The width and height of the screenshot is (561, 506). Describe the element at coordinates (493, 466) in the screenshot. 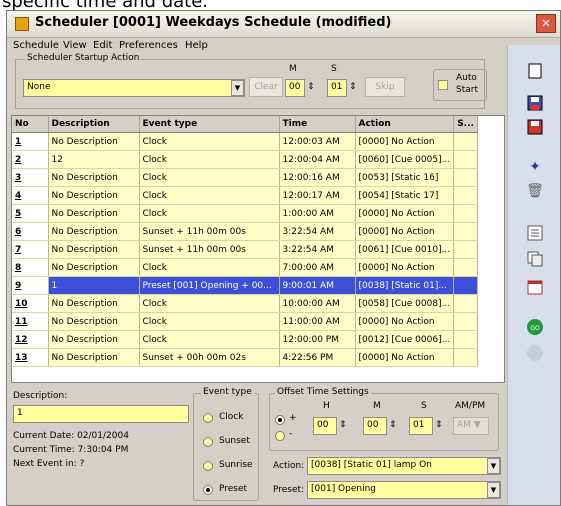

I see `action-dropdown-button: ▼` at that location.